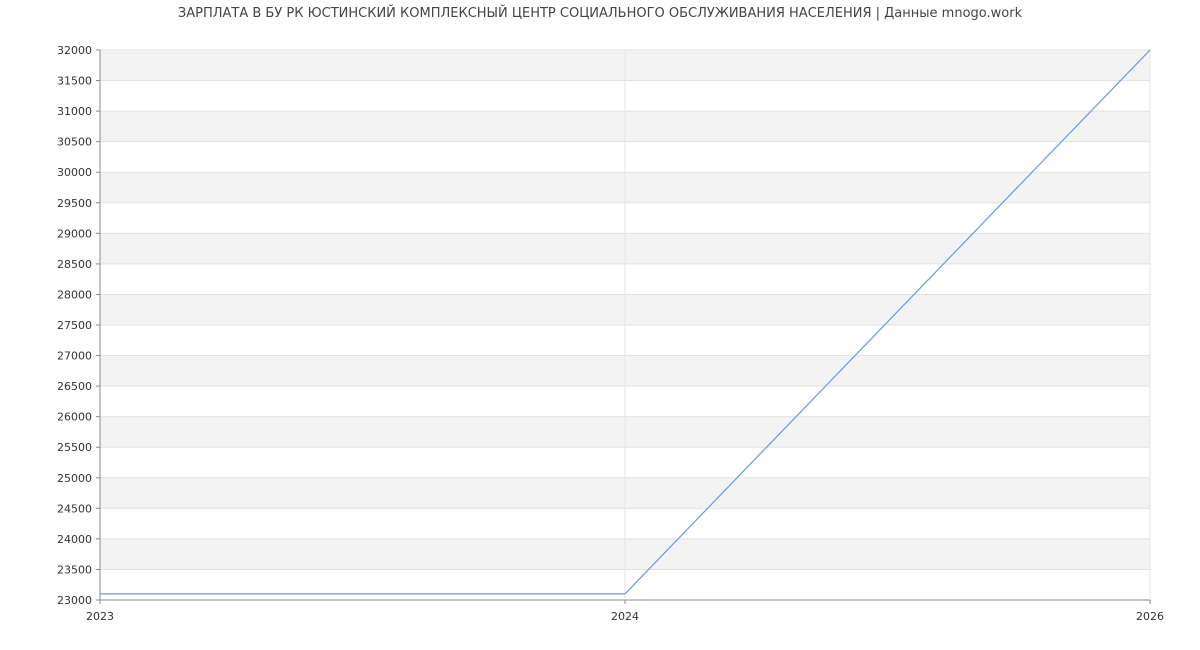 The image size is (1200, 650). What do you see at coordinates (74, 111) in the screenshot?
I see `y-tick-label: 31000` at bounding box center [74, 111].